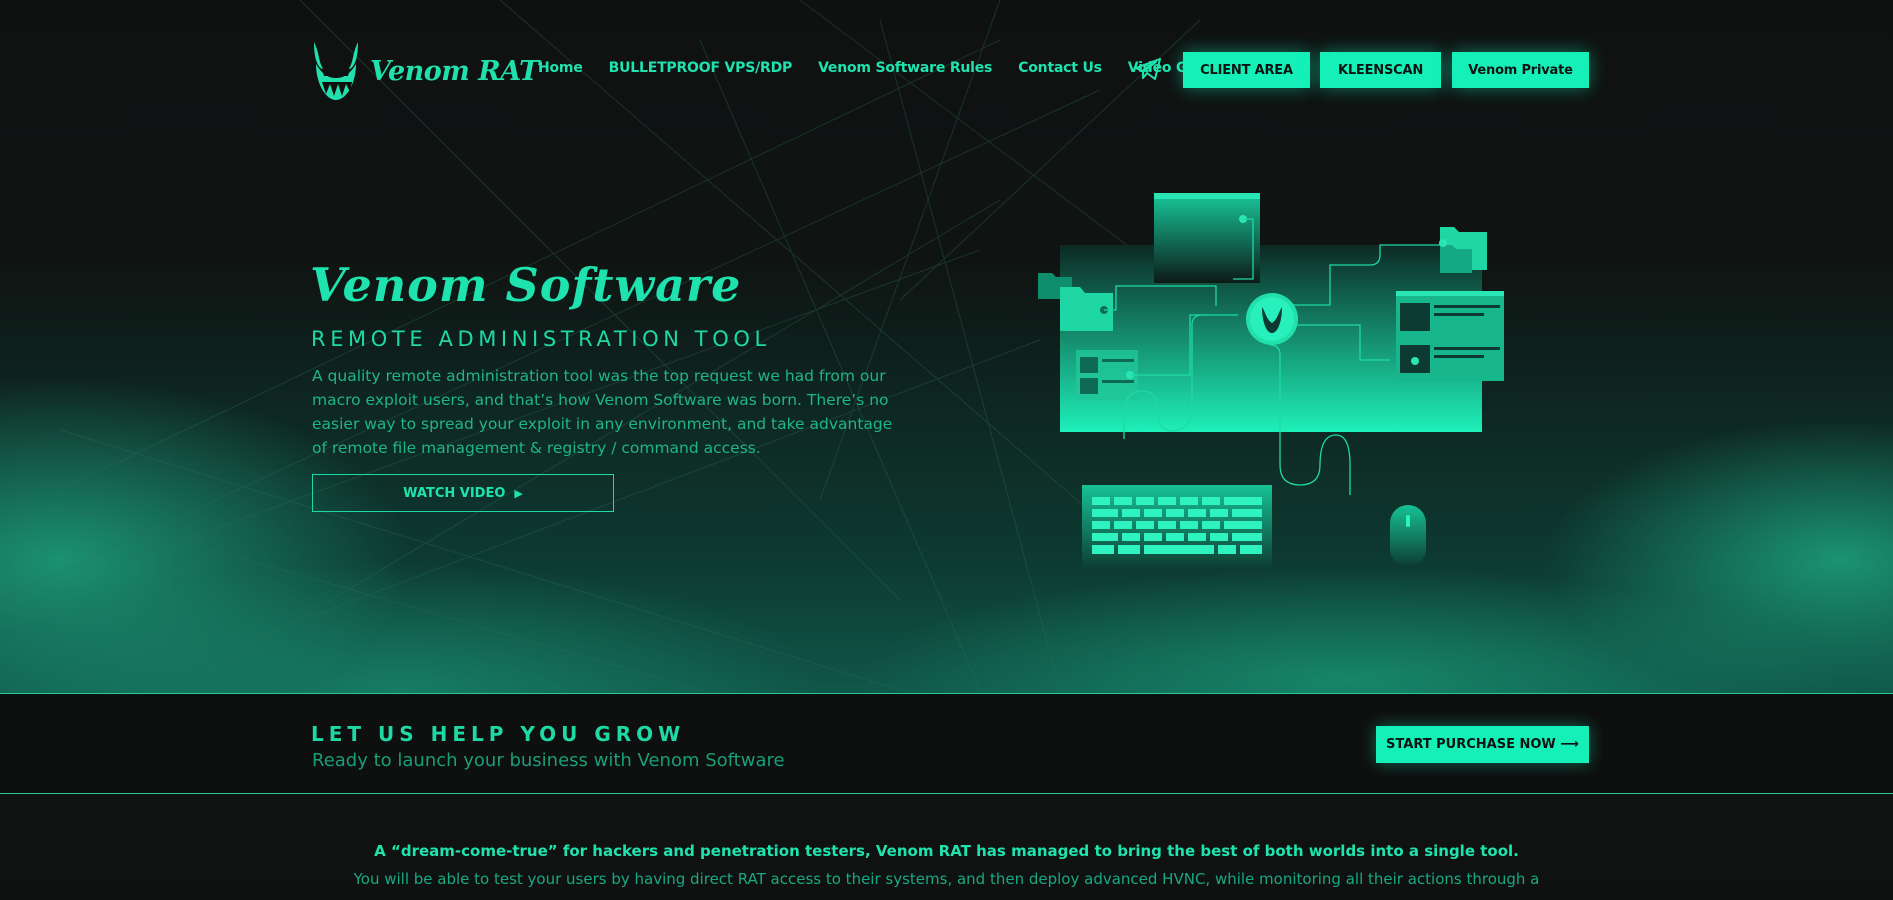  I want to click on site-logo: Venom RAT, so click(424, 71).